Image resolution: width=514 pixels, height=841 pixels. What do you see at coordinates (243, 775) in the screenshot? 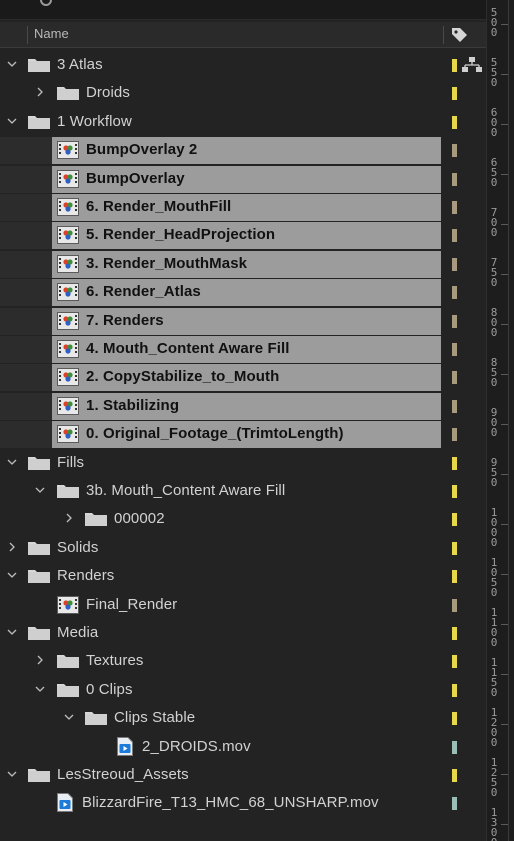
I see `folder-row: LesStreoud_Assets` at bounding box center [243, 775].